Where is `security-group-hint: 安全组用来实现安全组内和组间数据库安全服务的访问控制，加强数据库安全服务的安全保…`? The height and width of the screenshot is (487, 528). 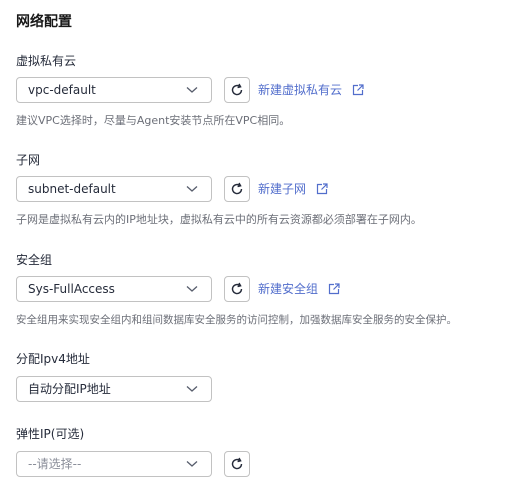
security-group-hint: 安全组用来实现安全组内和组间数据库安全服务的访问控制，加强数据库安全服务的安全保… is located at coordinates (236, 320).